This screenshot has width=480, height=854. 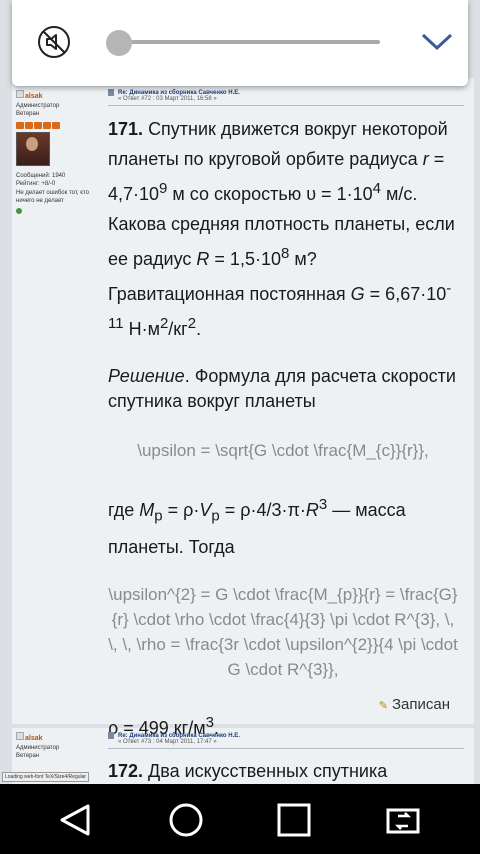 What do you see at coordinates (126, 771) in the screenshot?
I see `problem-number: 172.` at bounding box center [126, 771].